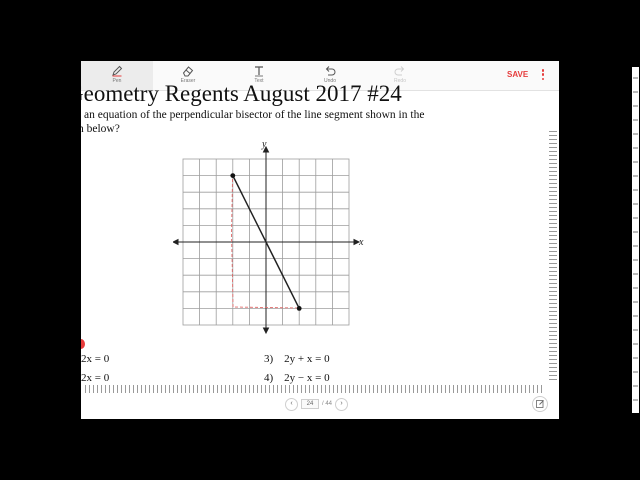 This screenshot has height=480, width=640. What do you see at coordinates (188, 71) in the screenshot?
I see `eraser-icon` at bounding box center [188, 71].